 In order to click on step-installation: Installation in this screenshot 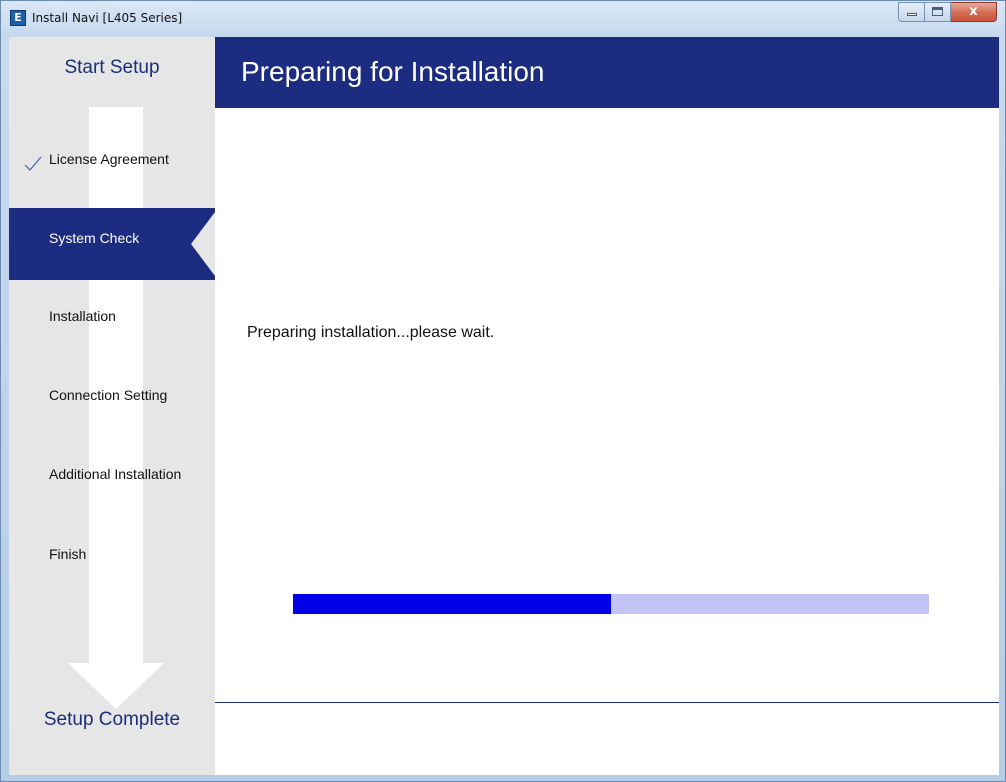, I will do `click(112, 316)`.